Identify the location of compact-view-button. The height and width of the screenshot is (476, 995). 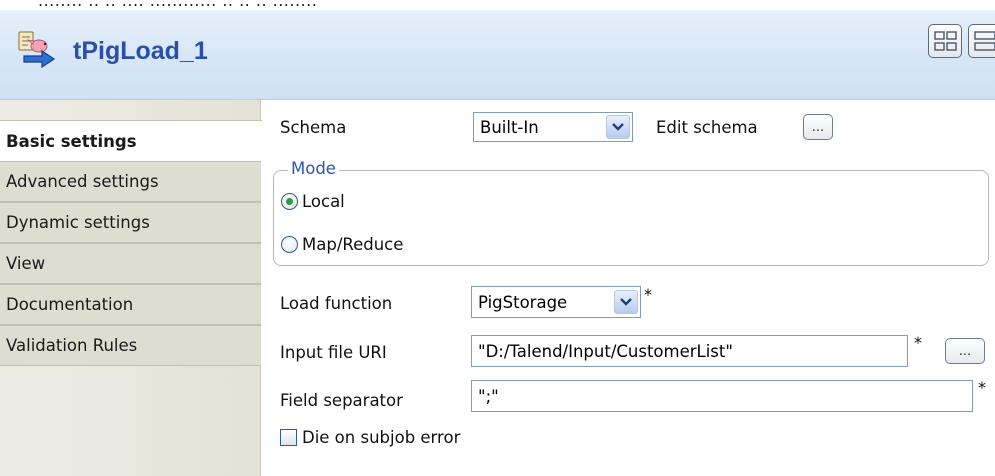
(945, 41).